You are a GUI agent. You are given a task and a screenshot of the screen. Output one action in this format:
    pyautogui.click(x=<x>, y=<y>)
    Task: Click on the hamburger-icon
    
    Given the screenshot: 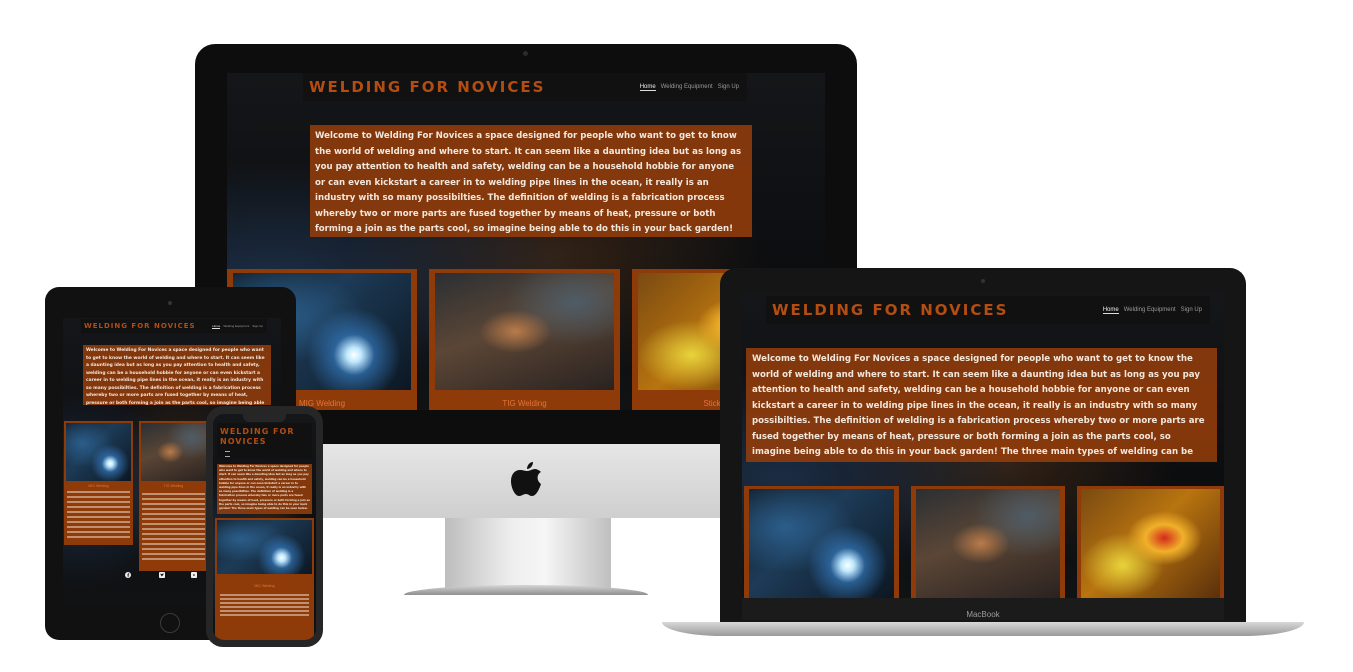 What is the action you would take?
    pyautogui.click(x=227, y=454)
    